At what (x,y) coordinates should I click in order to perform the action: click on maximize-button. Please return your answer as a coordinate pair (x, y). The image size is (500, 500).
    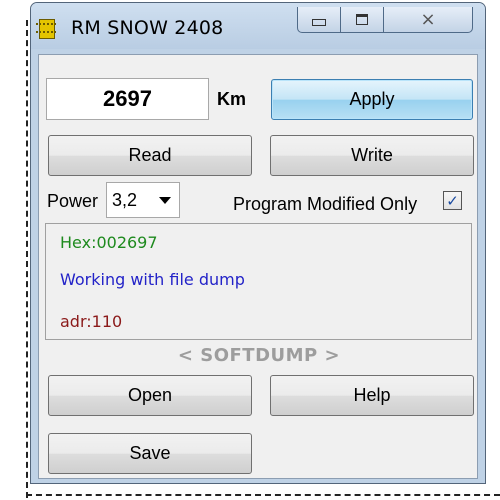
    Looking at the image, I should click on (362, 20).